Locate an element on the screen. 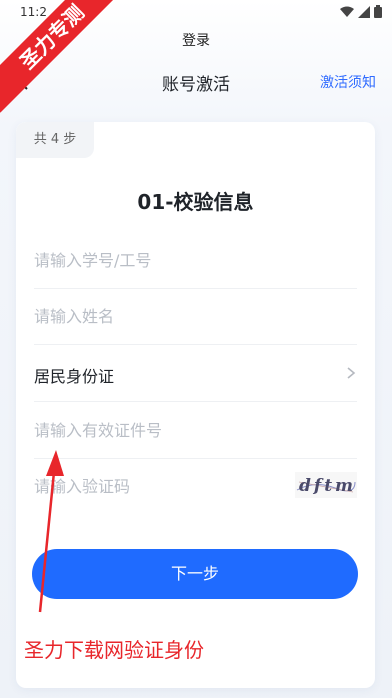 This screenshot has width=392, height=698. status-time: 11:2 is located at coordinates (33, 12).